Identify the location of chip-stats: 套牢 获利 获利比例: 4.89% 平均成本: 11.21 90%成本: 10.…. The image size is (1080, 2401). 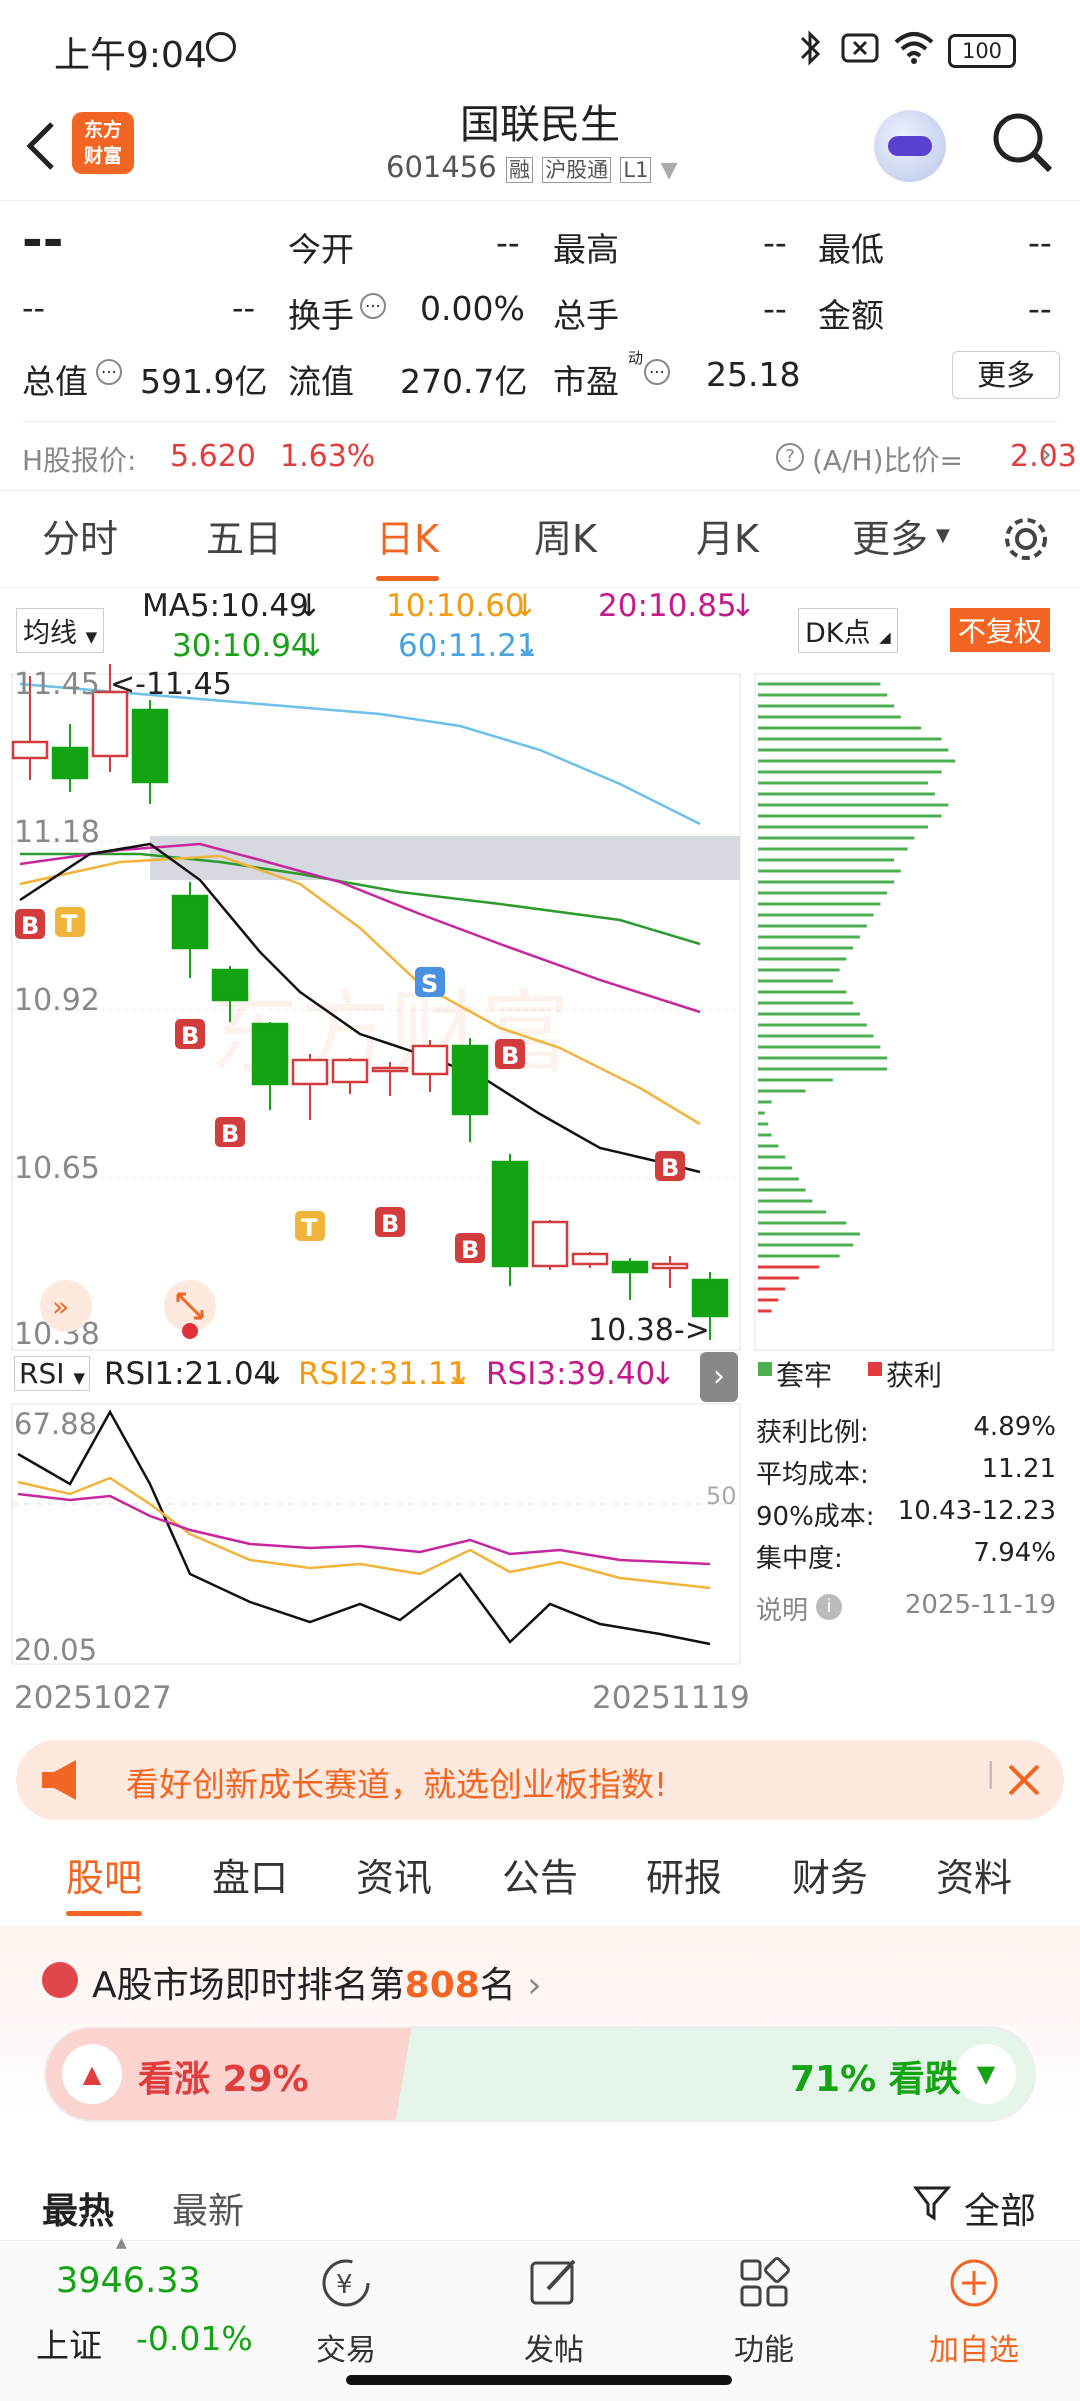
(906, 1544).